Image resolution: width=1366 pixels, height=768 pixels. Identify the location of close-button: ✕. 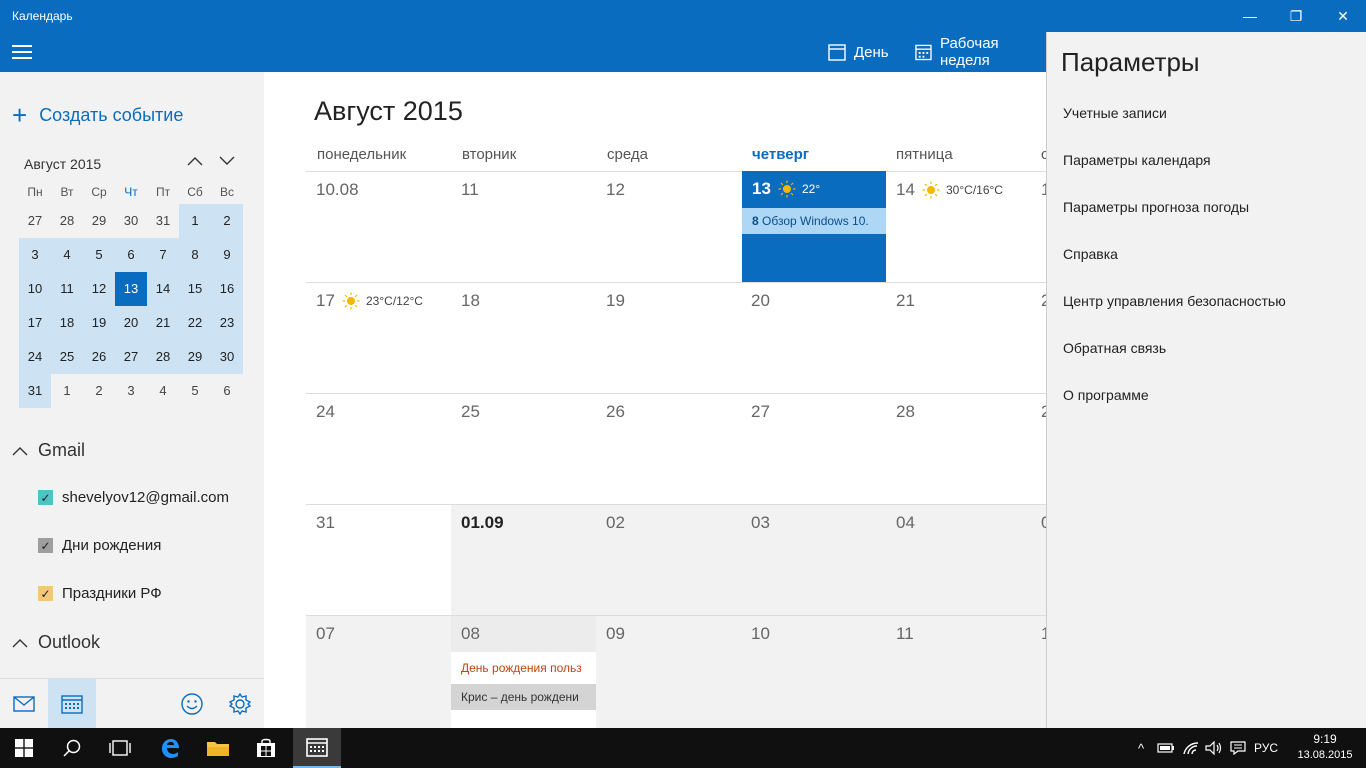
(1343, 16).